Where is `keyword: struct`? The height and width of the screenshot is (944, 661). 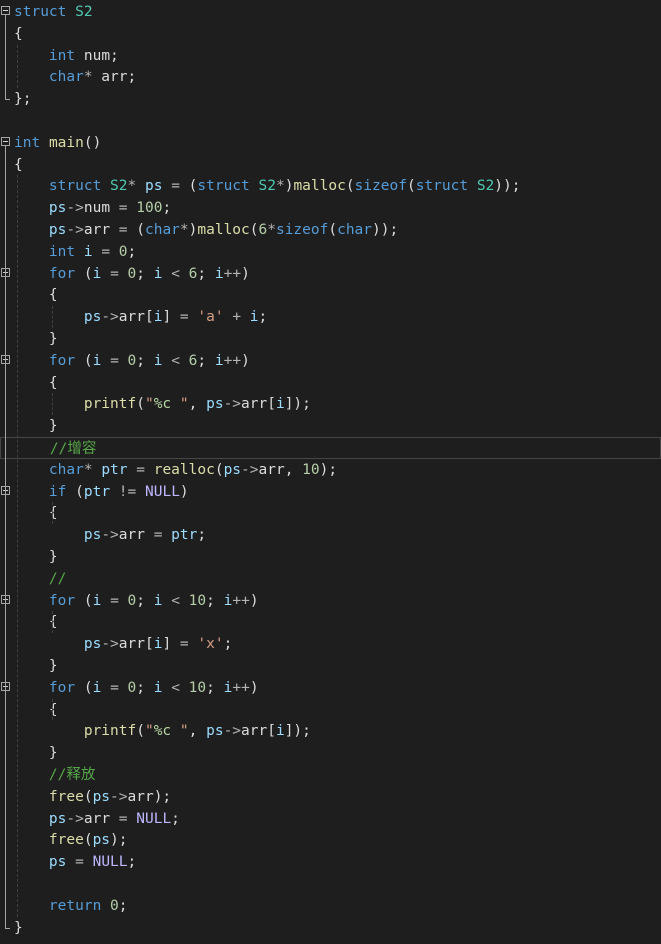
keyword: struct is located at coordinates (40, 12).